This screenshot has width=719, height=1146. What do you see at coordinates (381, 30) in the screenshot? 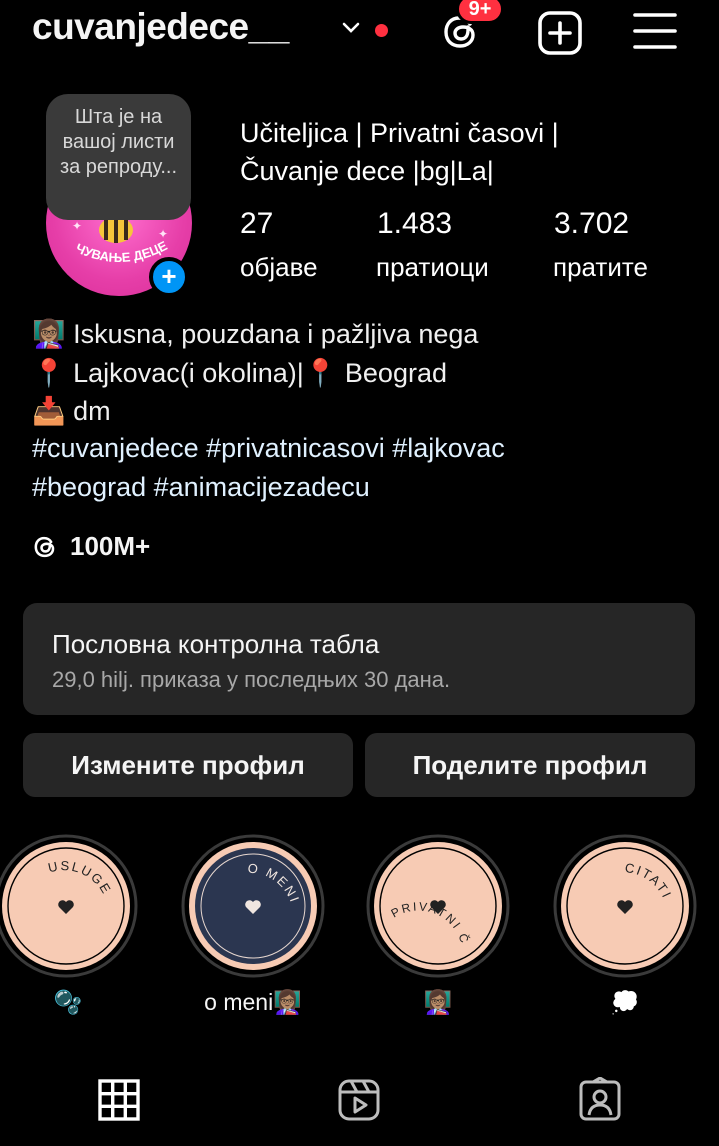
I see `notification-dot` at bounding box center [381, 30].